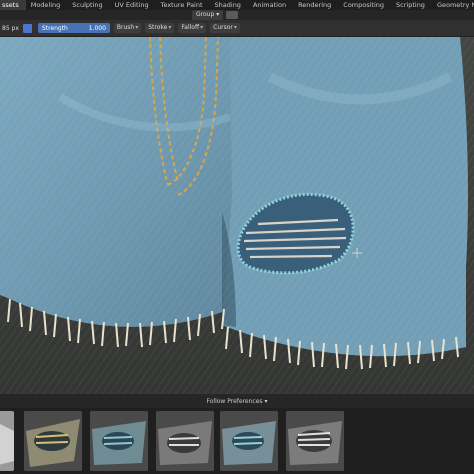 Image resolution: width=474 pixels, height=474 pixels. I want to click on view-options-icon, so click(232, 15).